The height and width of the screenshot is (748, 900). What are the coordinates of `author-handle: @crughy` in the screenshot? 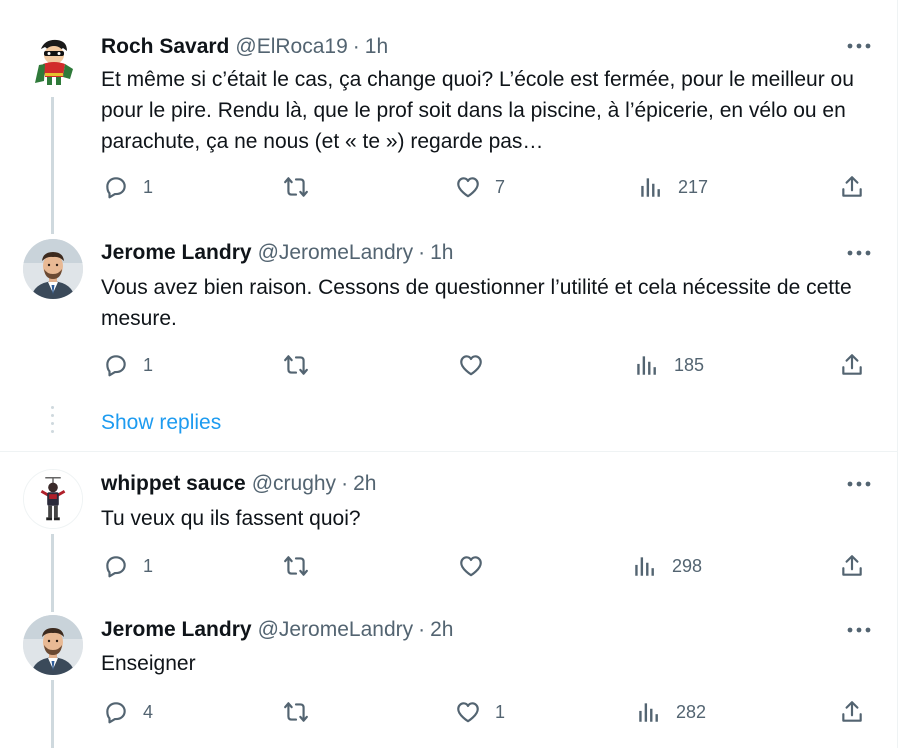 It's located at (294, 484).